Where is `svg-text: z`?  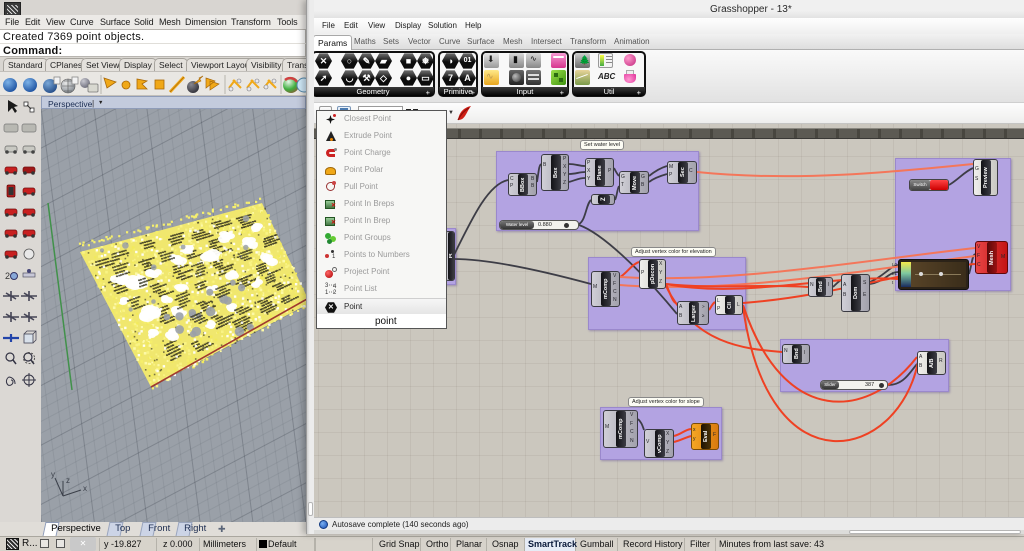 svg-text: z is located at coordinates (68, 480).